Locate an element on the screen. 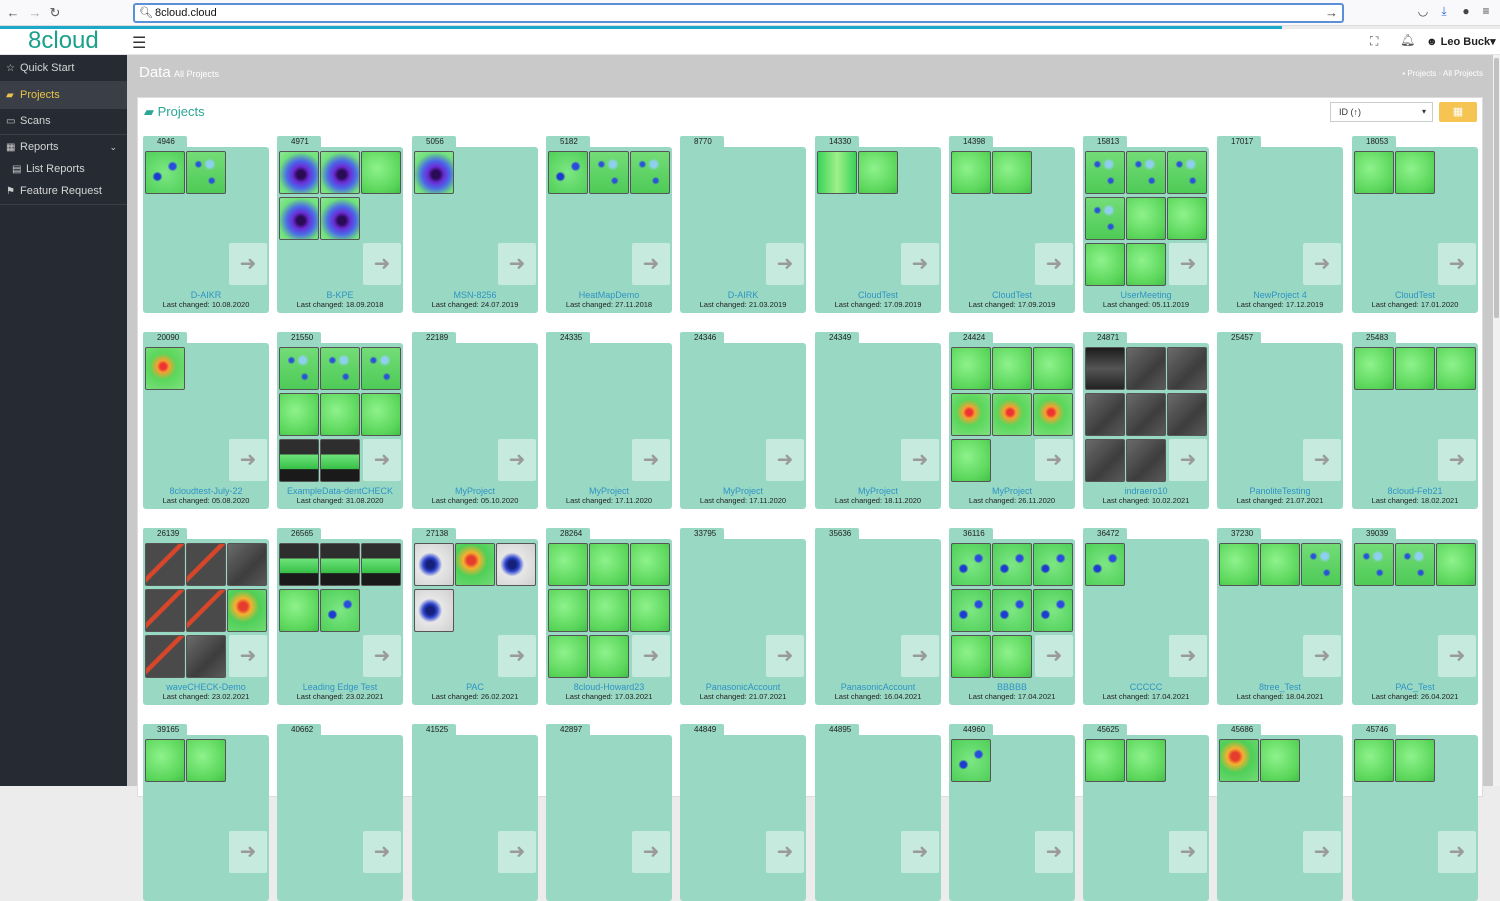  scrollbar-thumb is located at coordinates (1496, 188).